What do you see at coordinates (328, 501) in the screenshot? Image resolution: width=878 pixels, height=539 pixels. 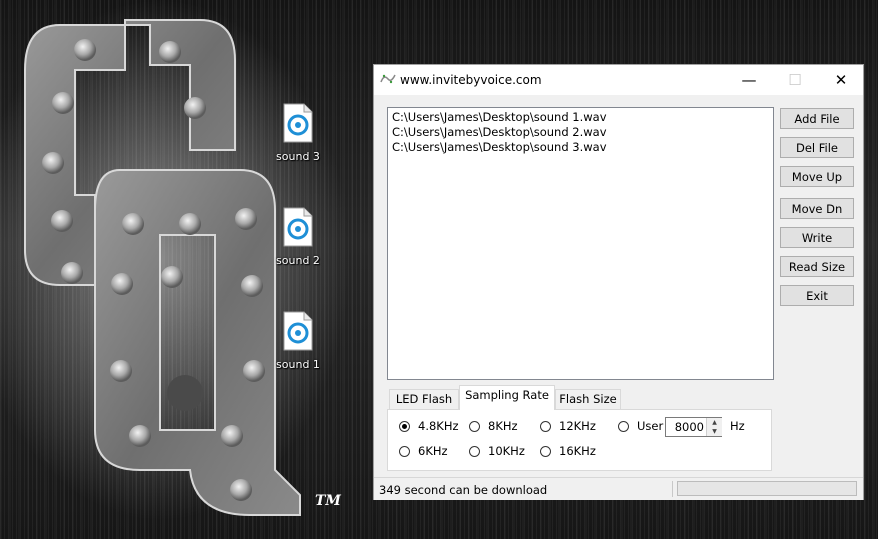 I see `trademark-mark: TM` at bounding box center [328, 501].